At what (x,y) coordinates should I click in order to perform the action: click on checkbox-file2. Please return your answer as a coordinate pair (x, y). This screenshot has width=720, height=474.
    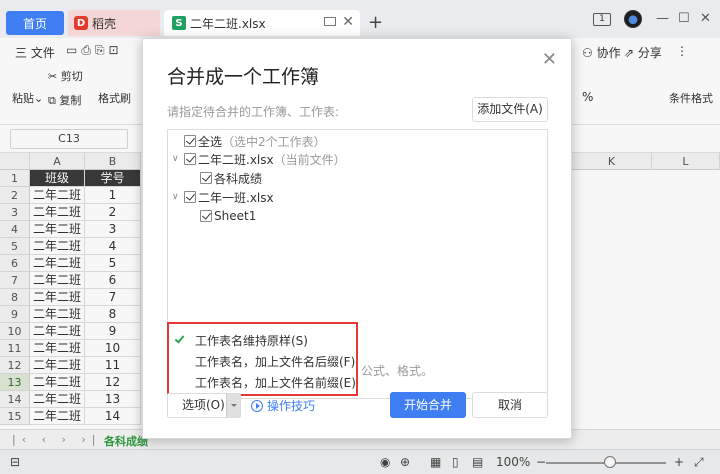
    Looking at the image, I should click on (190, 197).